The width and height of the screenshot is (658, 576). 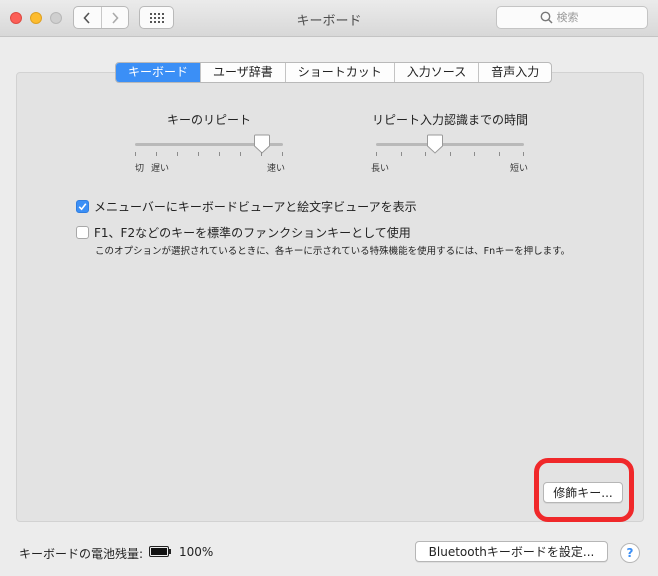 I want to click on forward-chevron-icon, so click(x=115, y=17).